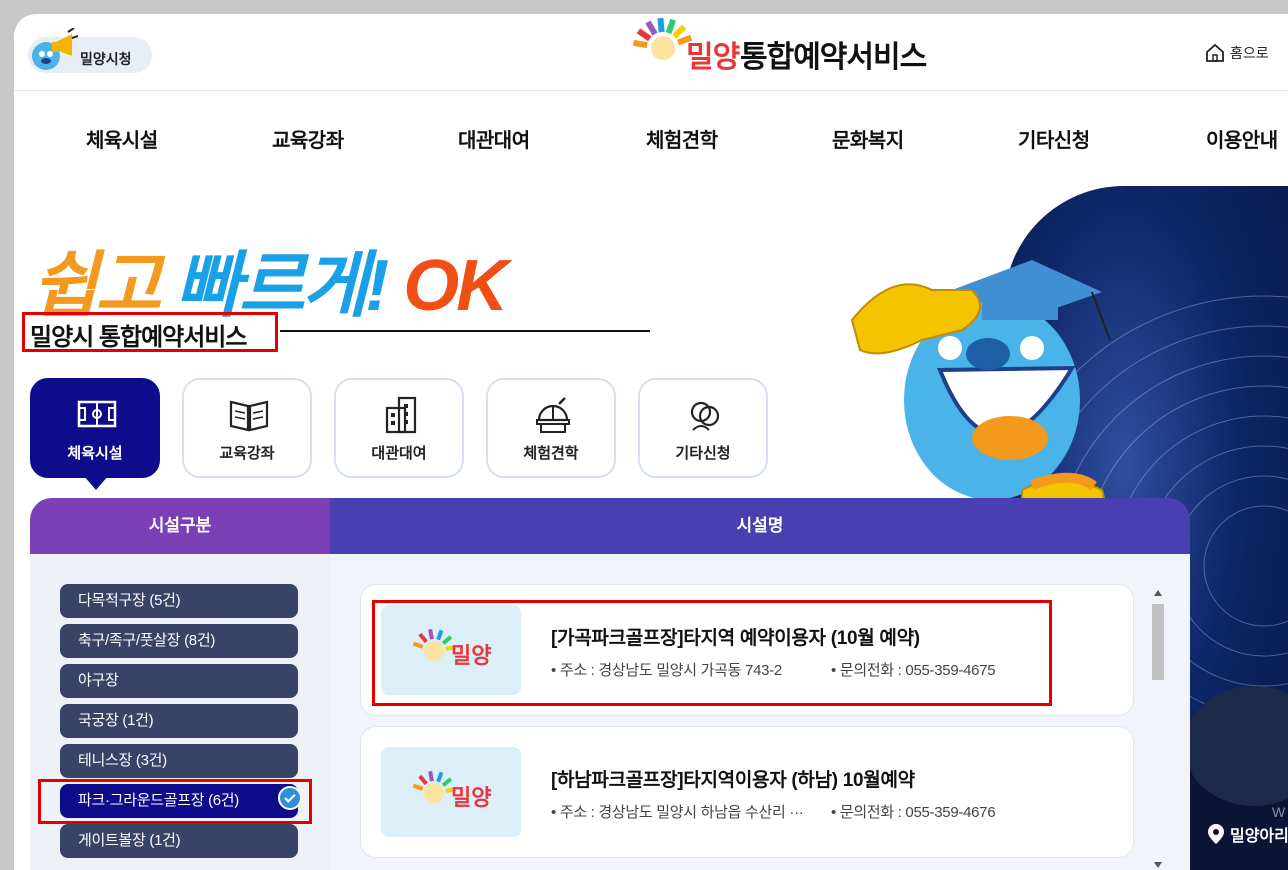  Describe the element at coordinates (106, 59) in the screenshot. I see `city-hall-label: 밀양시청` at that location.